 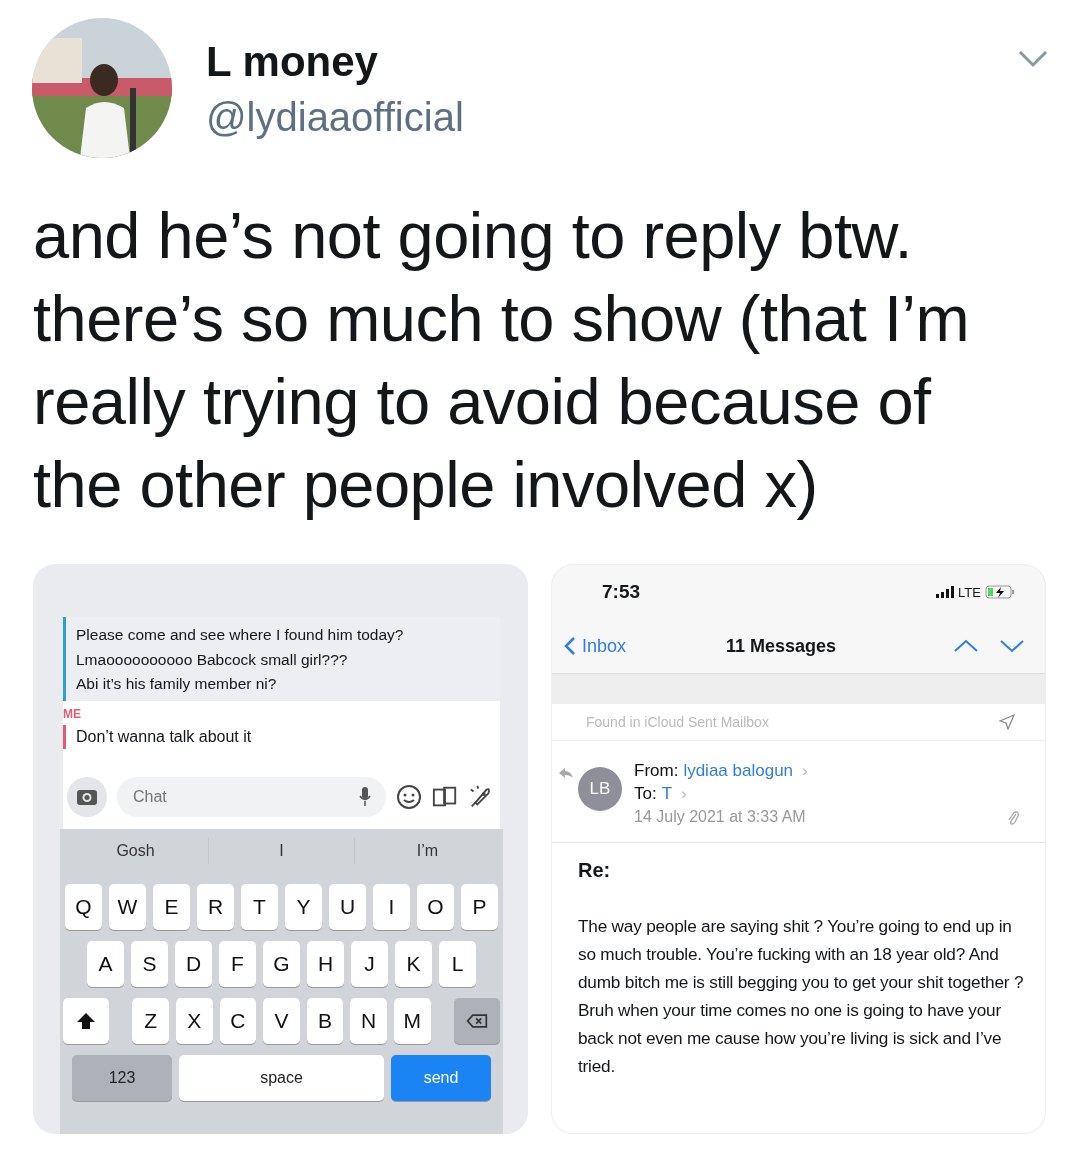 I want to click on keyboard-key: Z, so click(x=150, y=1020).